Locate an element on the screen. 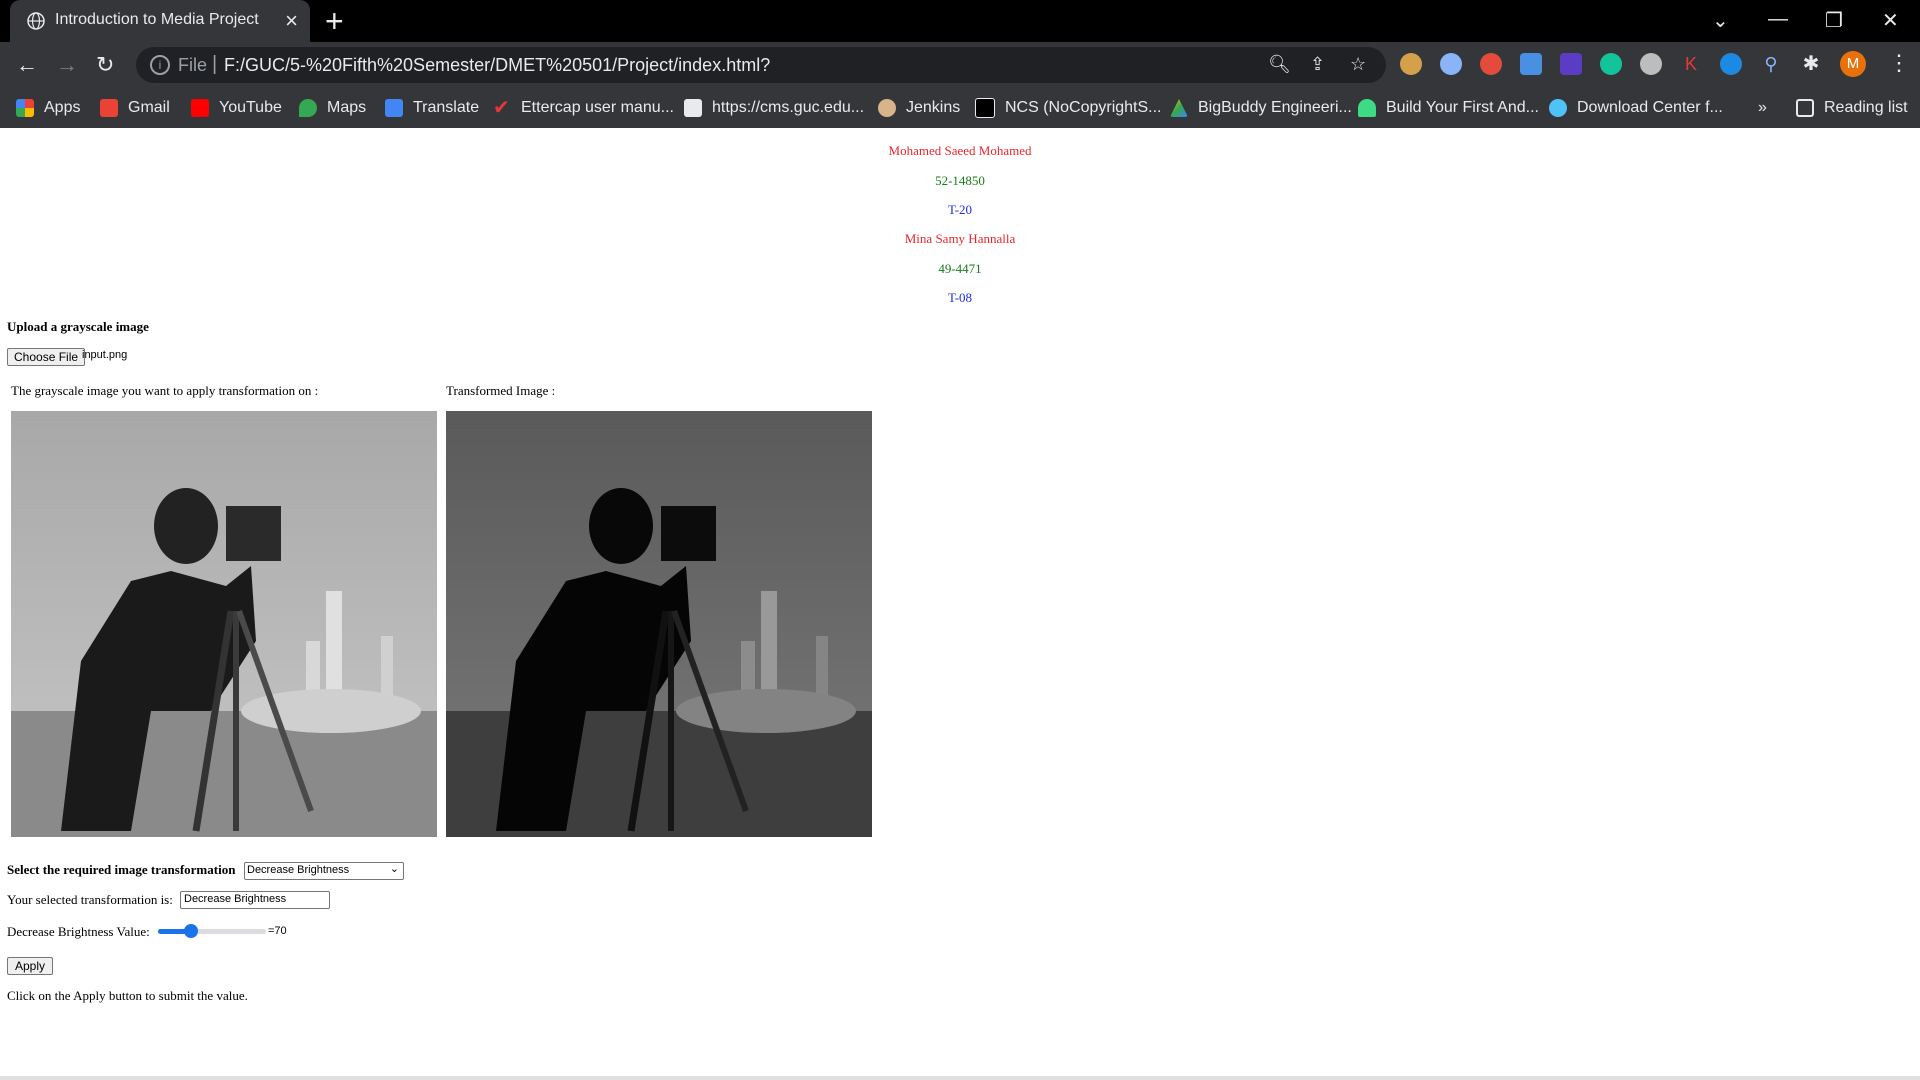 This screenshot has height=1080, width=1920. bookmark-maps: Maps is located at coordinates (332, 108).